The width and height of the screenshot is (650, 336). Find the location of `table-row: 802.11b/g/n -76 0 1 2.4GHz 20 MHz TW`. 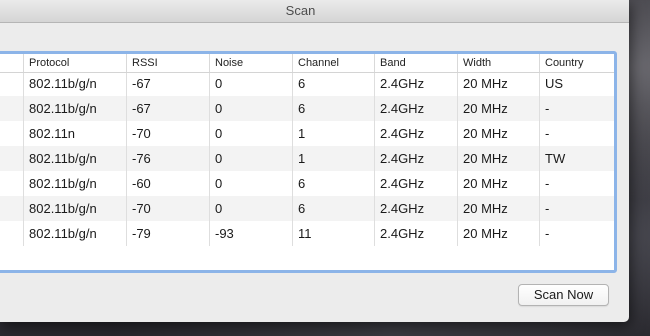

table-row: 802.11b/g/n -76 0 1 2.4GHz 20 MHz TW is located at coordinates (307, 158).